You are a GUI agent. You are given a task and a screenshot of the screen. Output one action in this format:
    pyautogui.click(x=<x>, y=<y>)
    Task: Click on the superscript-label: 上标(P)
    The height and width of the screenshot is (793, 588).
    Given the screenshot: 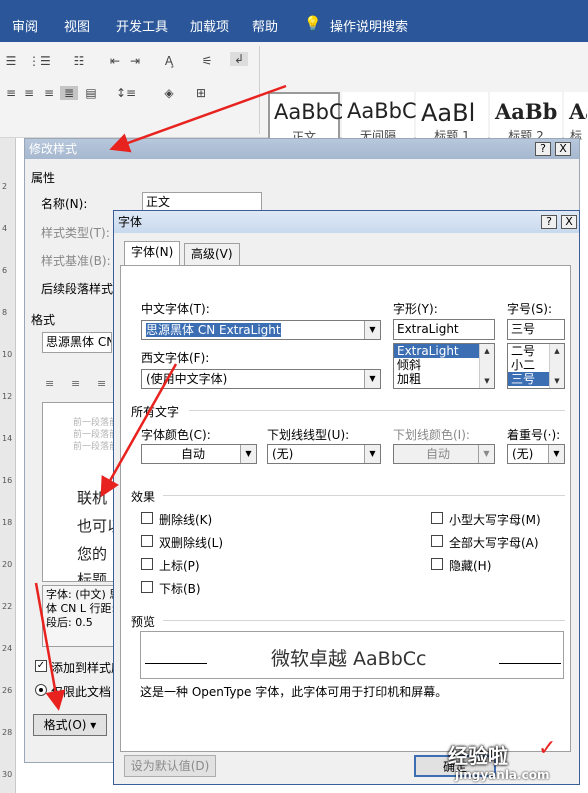 What is the action you would take?
    pyautogui.click(x=179, y=566)
    